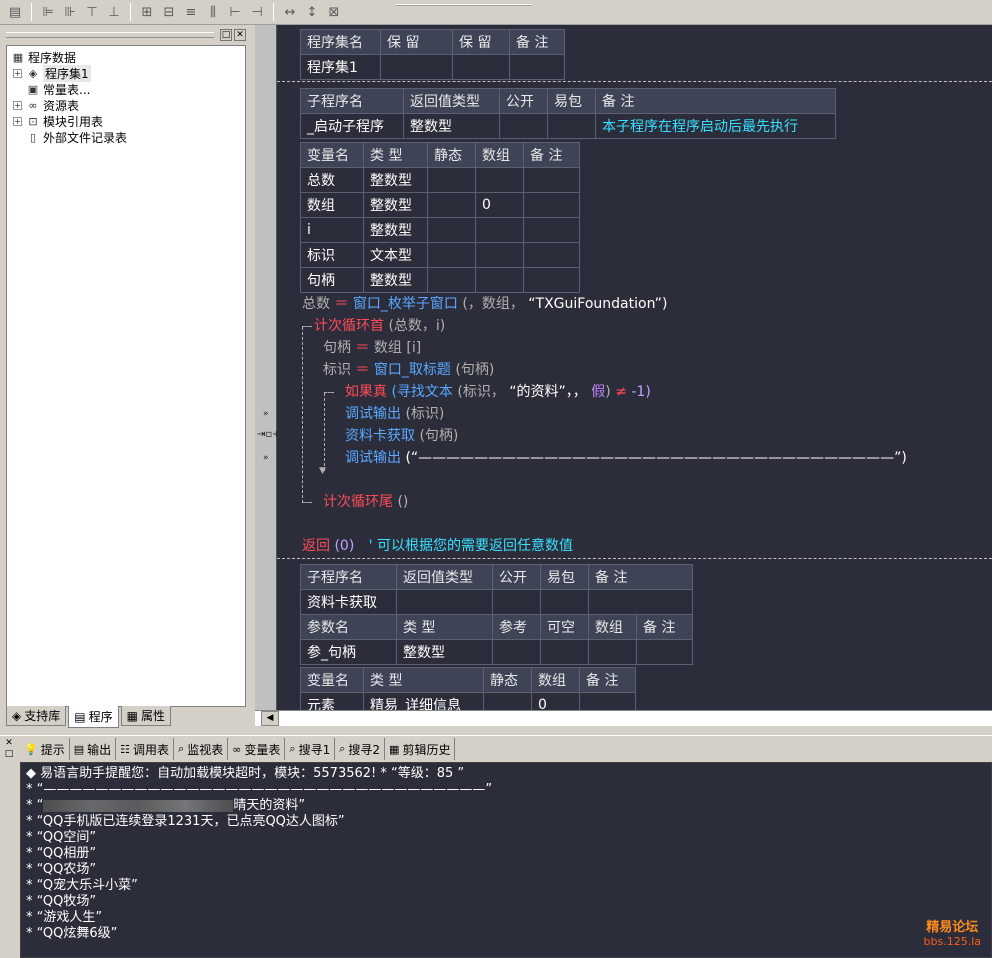 This screenshot has width=992, height=958. I want to click on table-cell: 句柄, so click(332, 280).